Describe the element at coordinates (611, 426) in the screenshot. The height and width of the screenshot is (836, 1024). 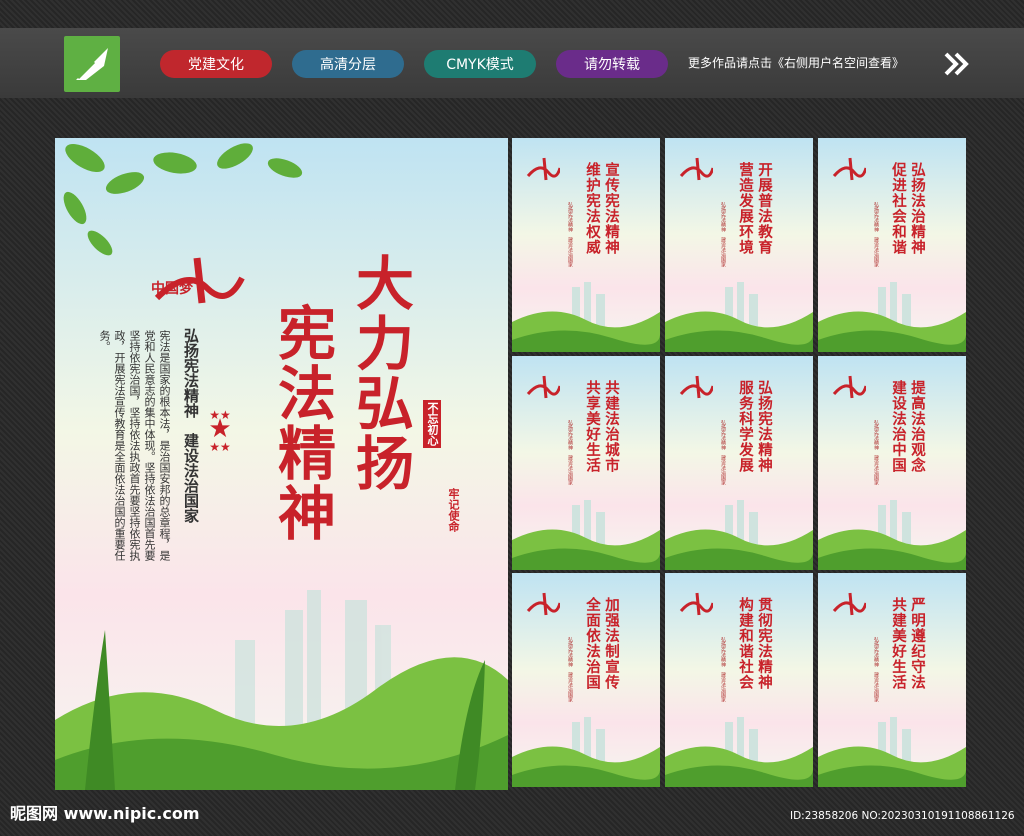
I see `small-poster-line1: 共建法治城市` at that location.